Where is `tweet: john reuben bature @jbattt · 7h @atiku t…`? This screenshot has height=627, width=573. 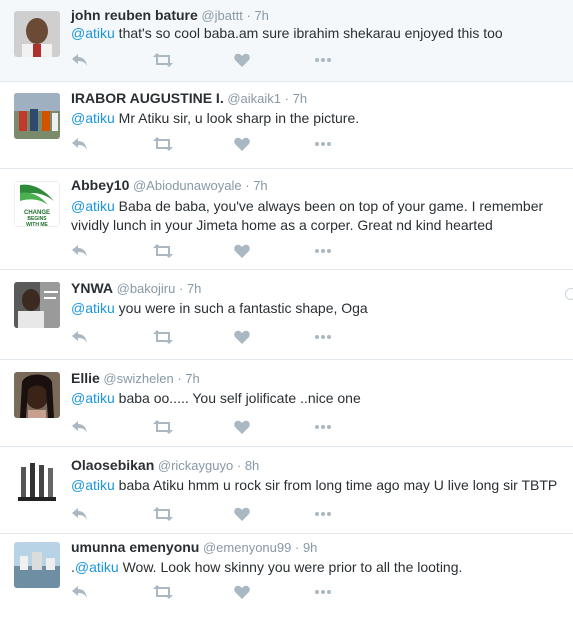 tweet: john reuben bature @jbattt · 7h @atiku t… is located at coordinates (286, 41).